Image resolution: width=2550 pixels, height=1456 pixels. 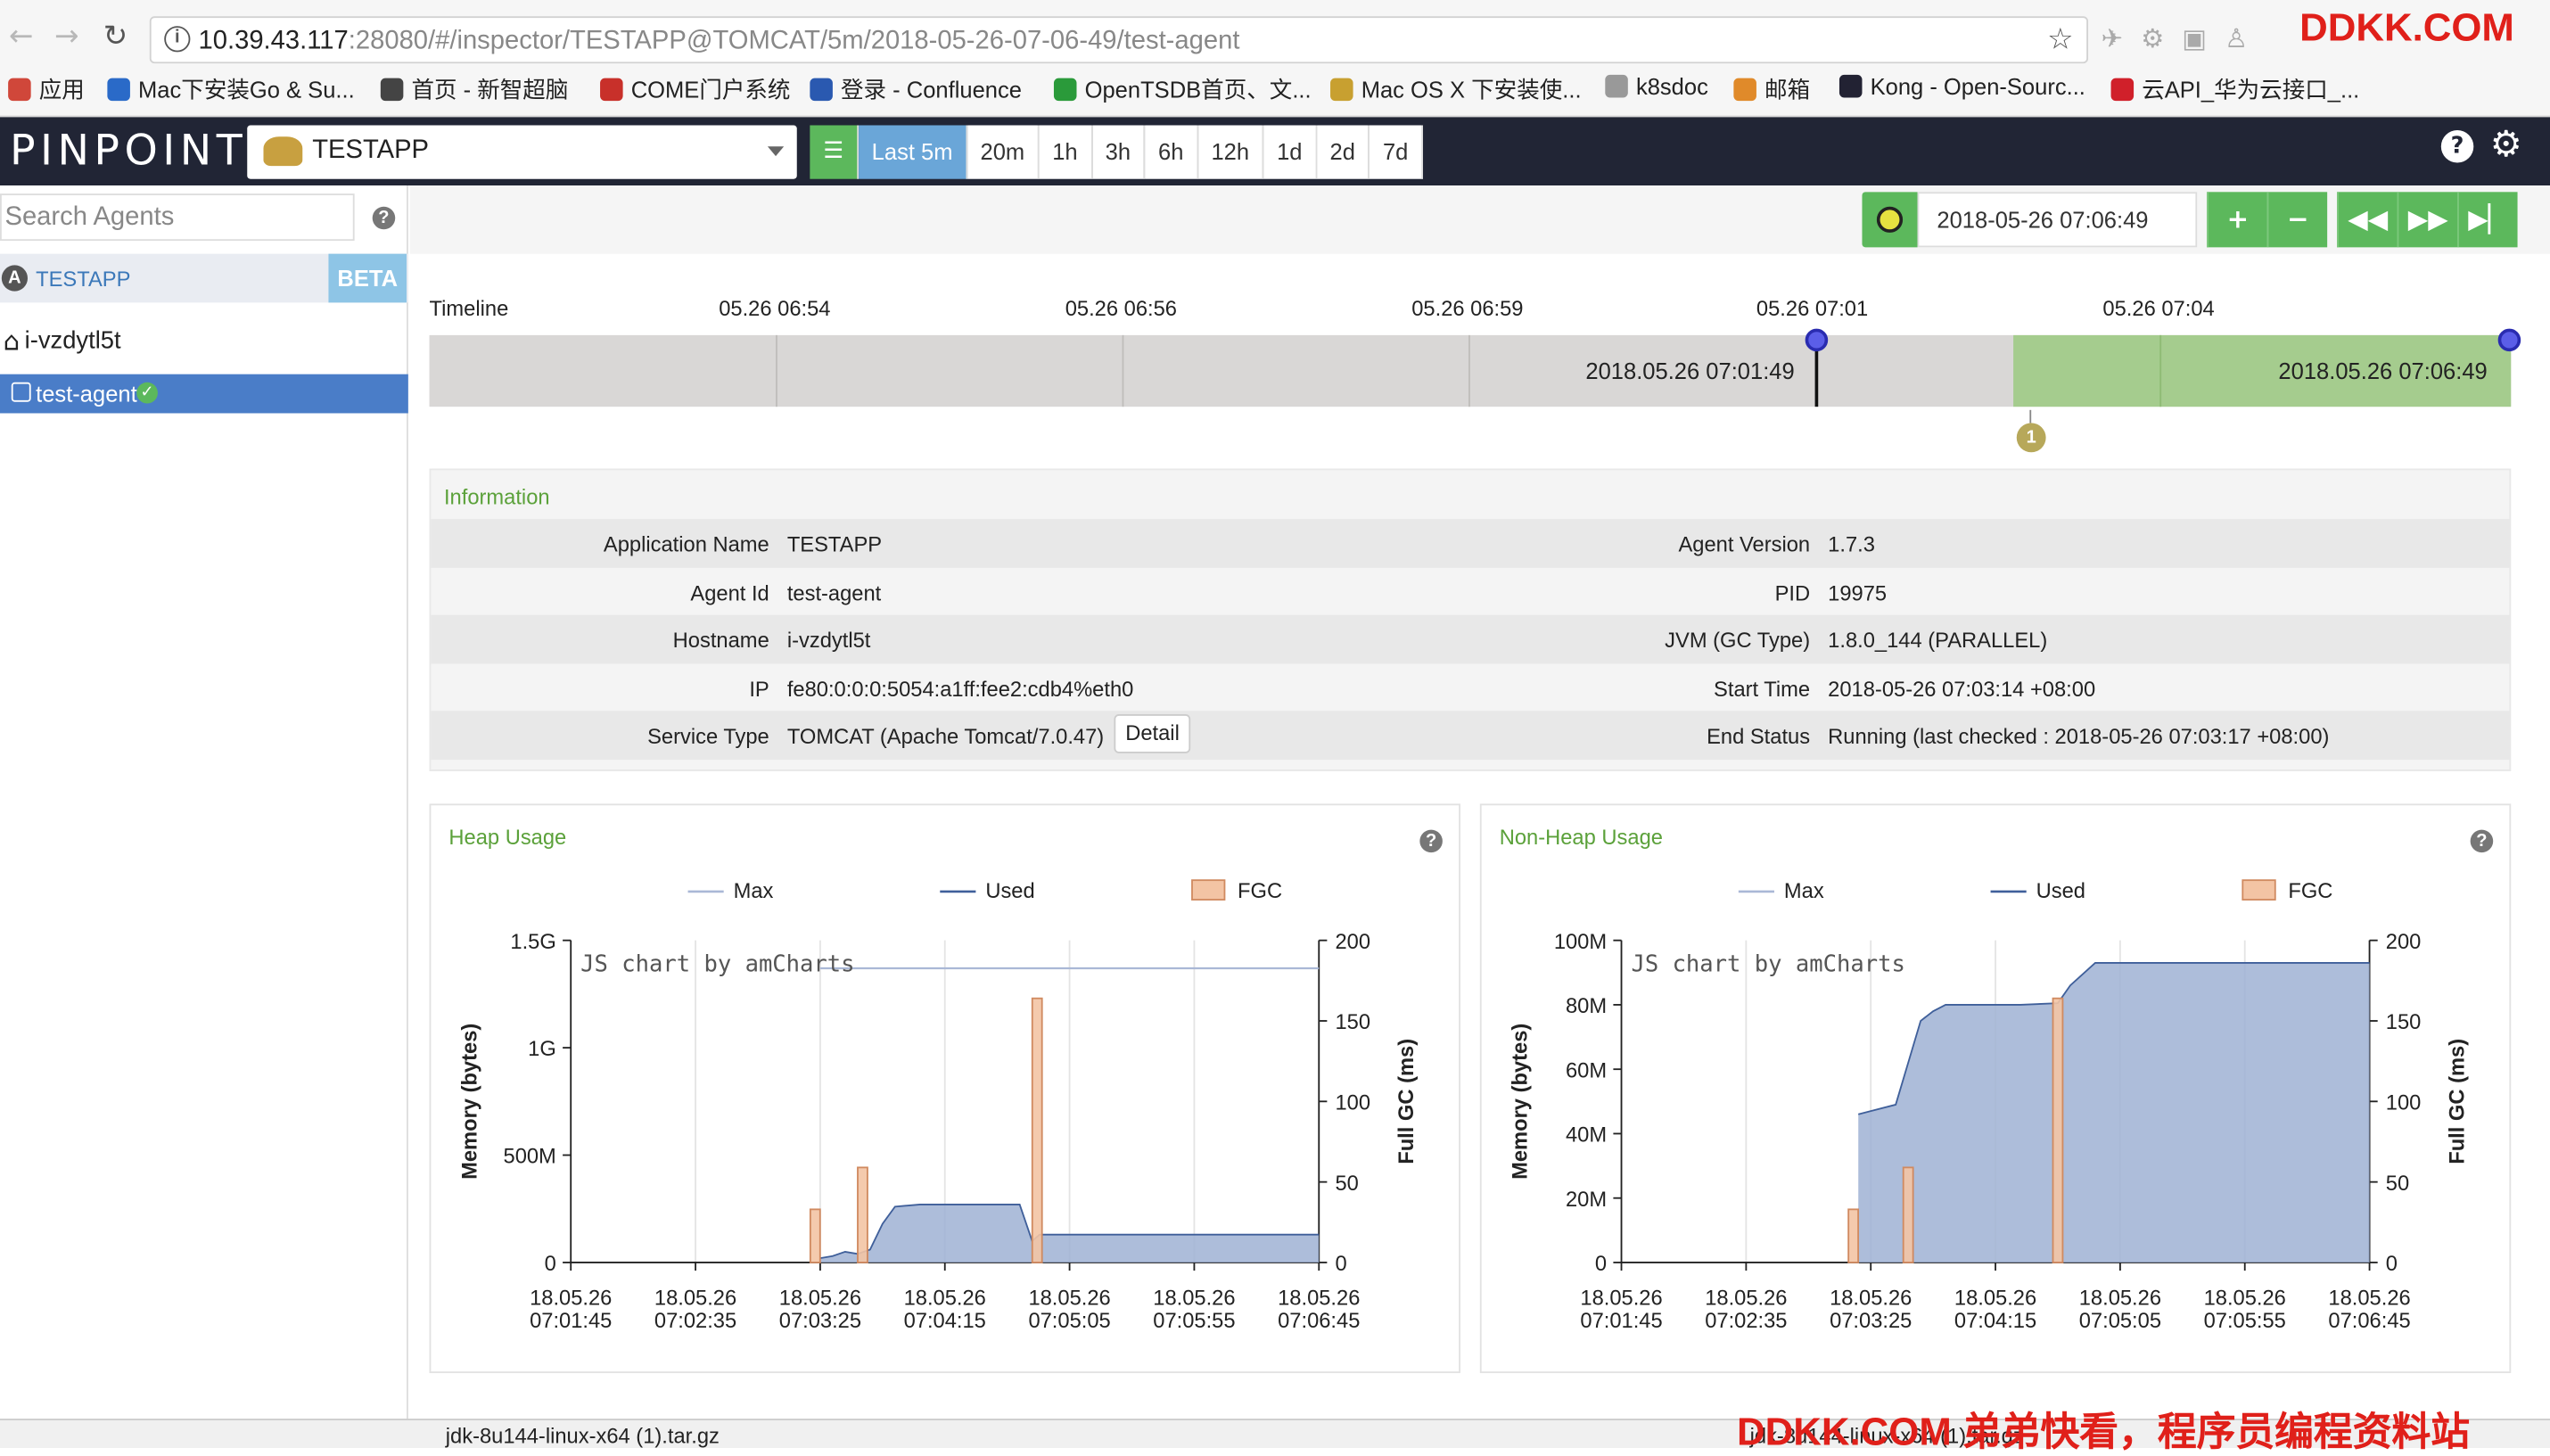 I want to click on application-selector: TESTAPP, so click(x=522, y=152).